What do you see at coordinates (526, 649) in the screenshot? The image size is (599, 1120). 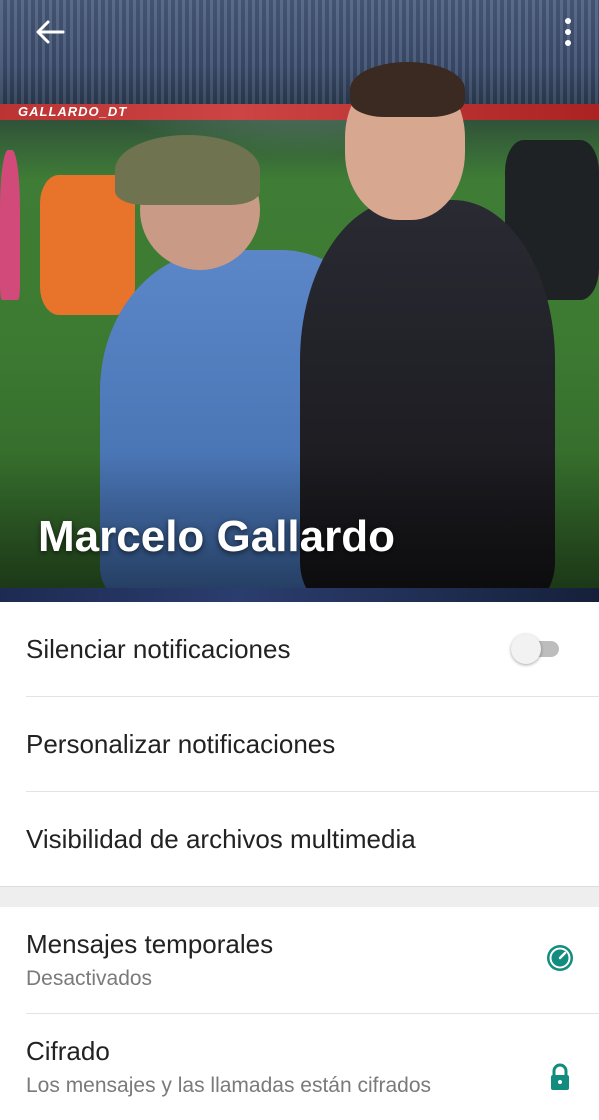 I see `toggle-knob` at bounding box center [526, 649].